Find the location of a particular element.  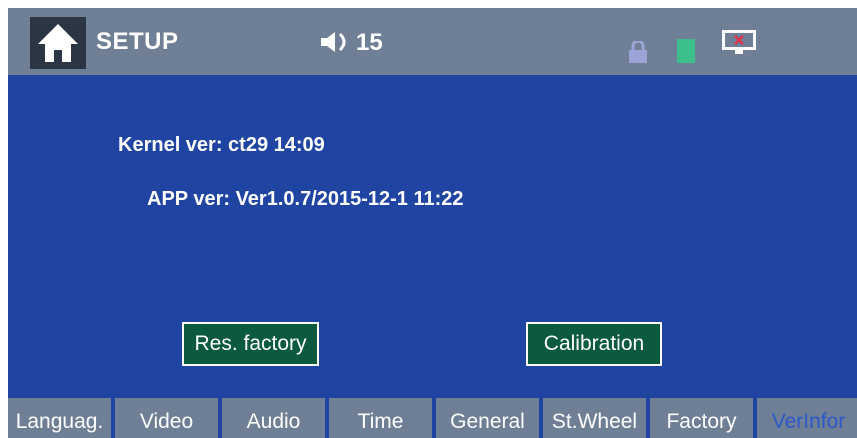

tab-verinfor: VerInfor is located at coordinates (807, 418).